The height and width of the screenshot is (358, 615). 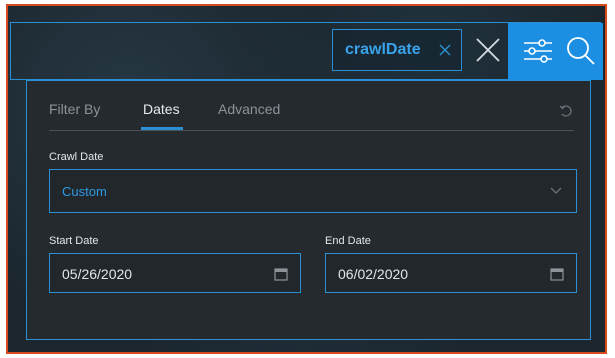 I want to click on end-date-label: End Date, so click(x=348, y=241).